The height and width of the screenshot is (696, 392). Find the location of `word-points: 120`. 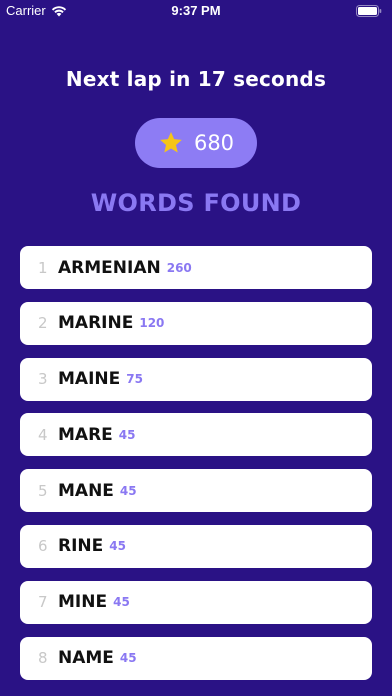

word-points: 120 is located at coordinates (152, 323).